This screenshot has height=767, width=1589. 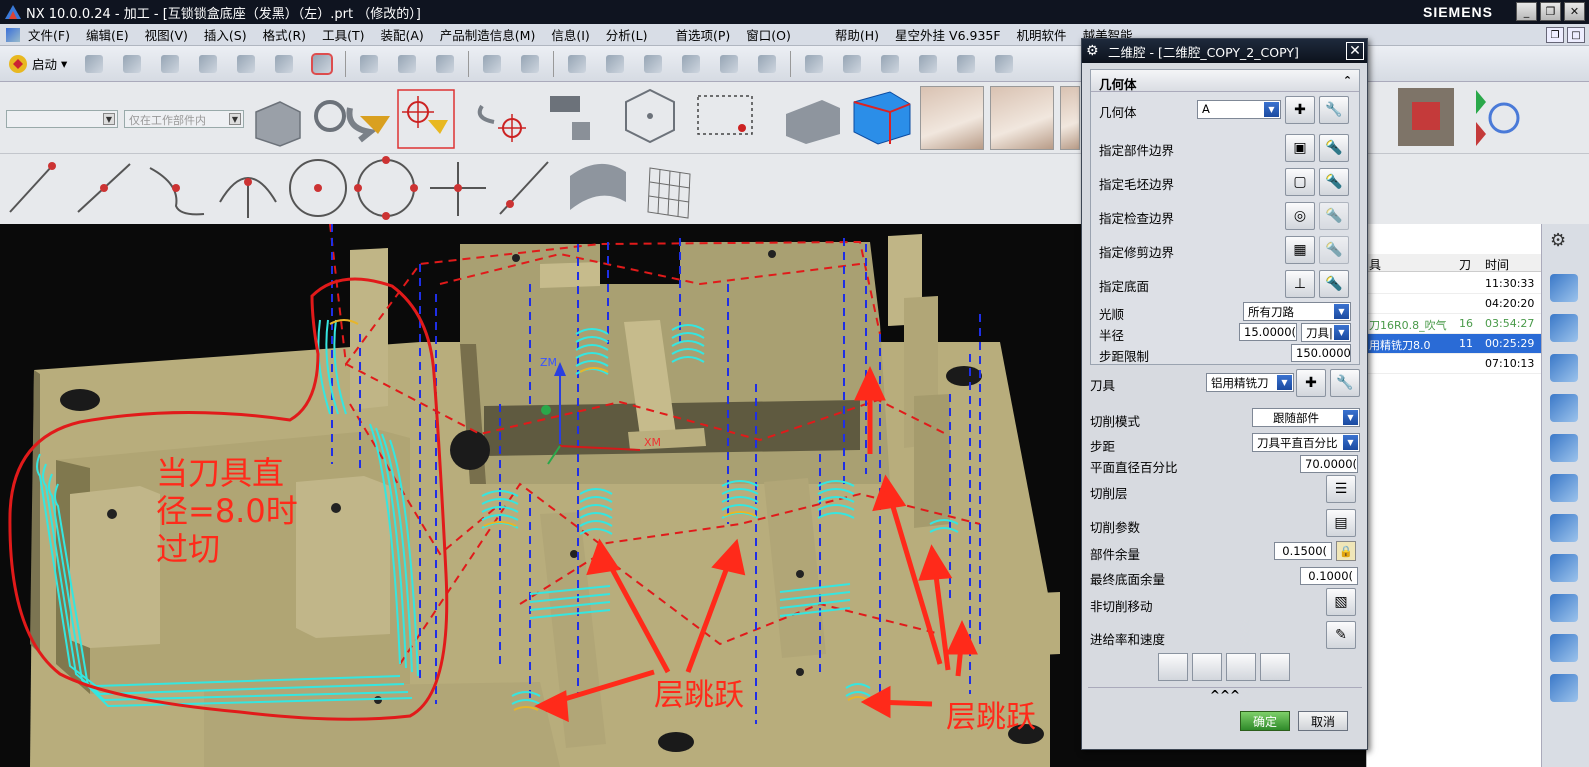 I want to click on save-icon, so click(x=170, y=63).